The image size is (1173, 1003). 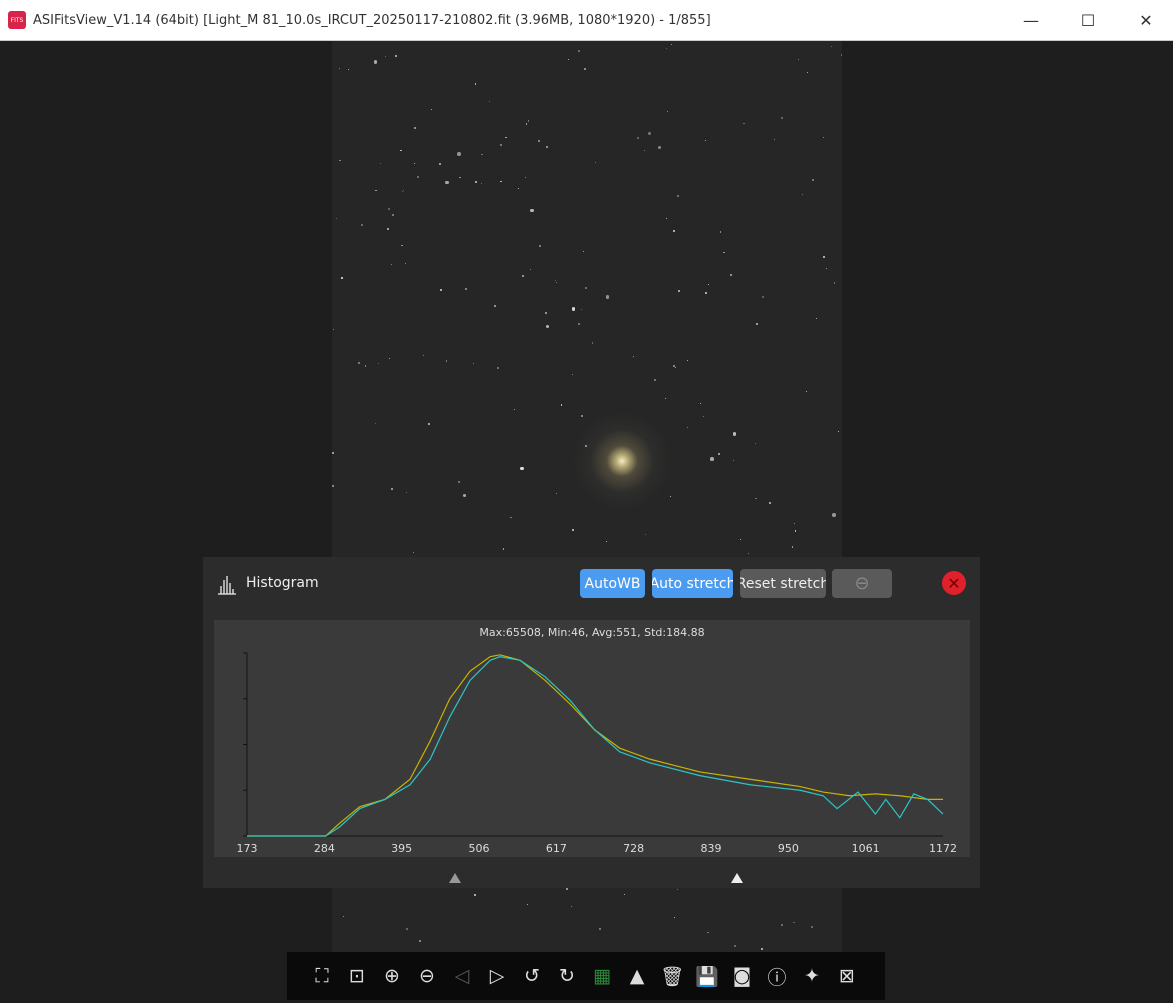 I want to click on maximize-button: ☐, so click(x=1088, y=20).